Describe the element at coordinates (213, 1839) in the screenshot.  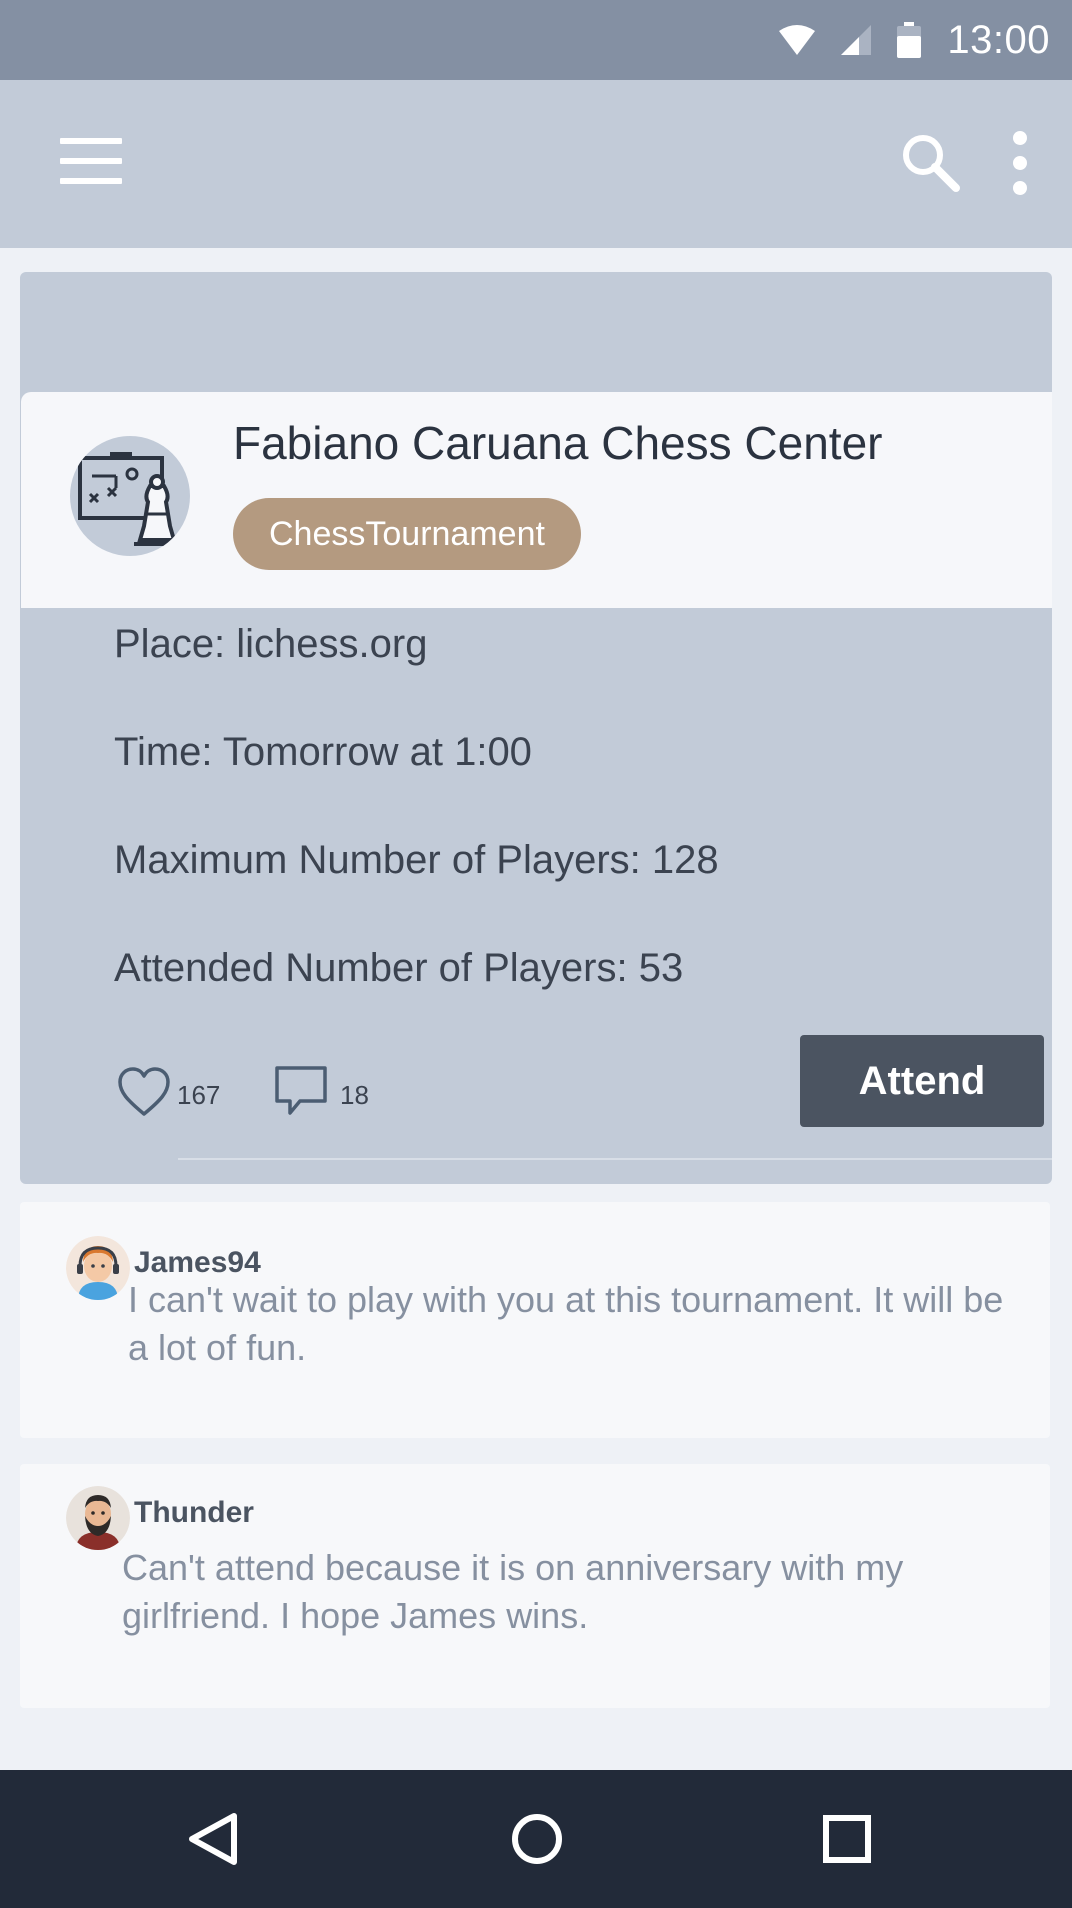
I see `back-icon` at that location.